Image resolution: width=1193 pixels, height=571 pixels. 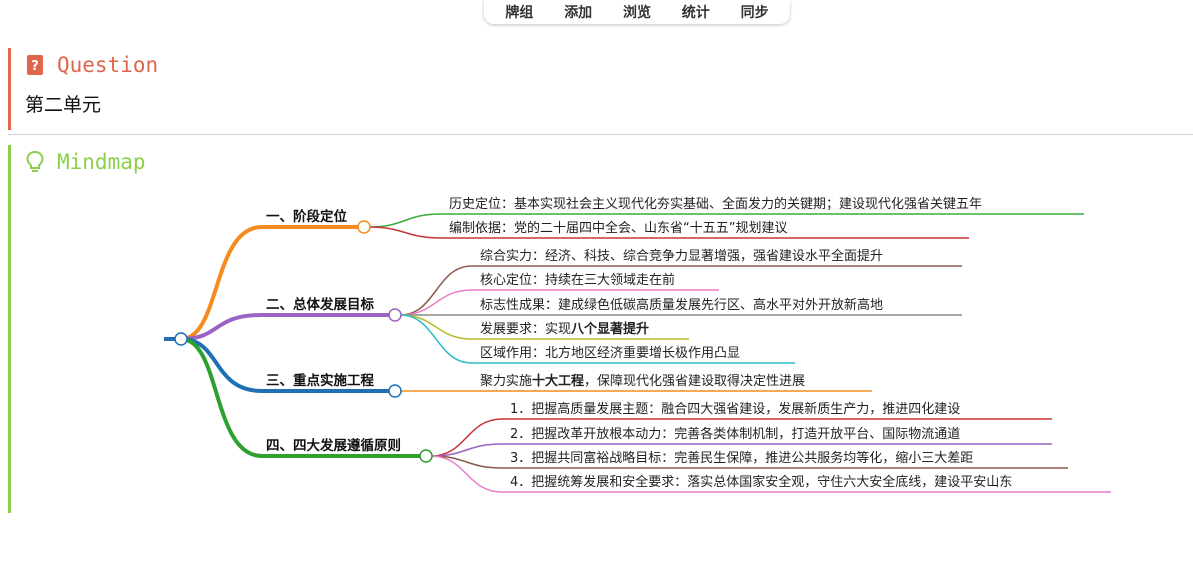 I want to click on branch-label: 三、重点实施工程, so click(x=320, y=380).